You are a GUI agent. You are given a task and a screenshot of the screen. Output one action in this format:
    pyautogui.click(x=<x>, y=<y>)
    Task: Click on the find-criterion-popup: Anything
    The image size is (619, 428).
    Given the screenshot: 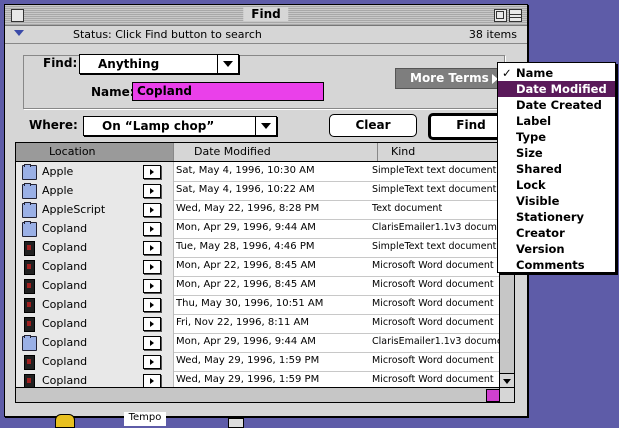 What is the action you would take?
    pyautogui.click(x=159, y=64)
    